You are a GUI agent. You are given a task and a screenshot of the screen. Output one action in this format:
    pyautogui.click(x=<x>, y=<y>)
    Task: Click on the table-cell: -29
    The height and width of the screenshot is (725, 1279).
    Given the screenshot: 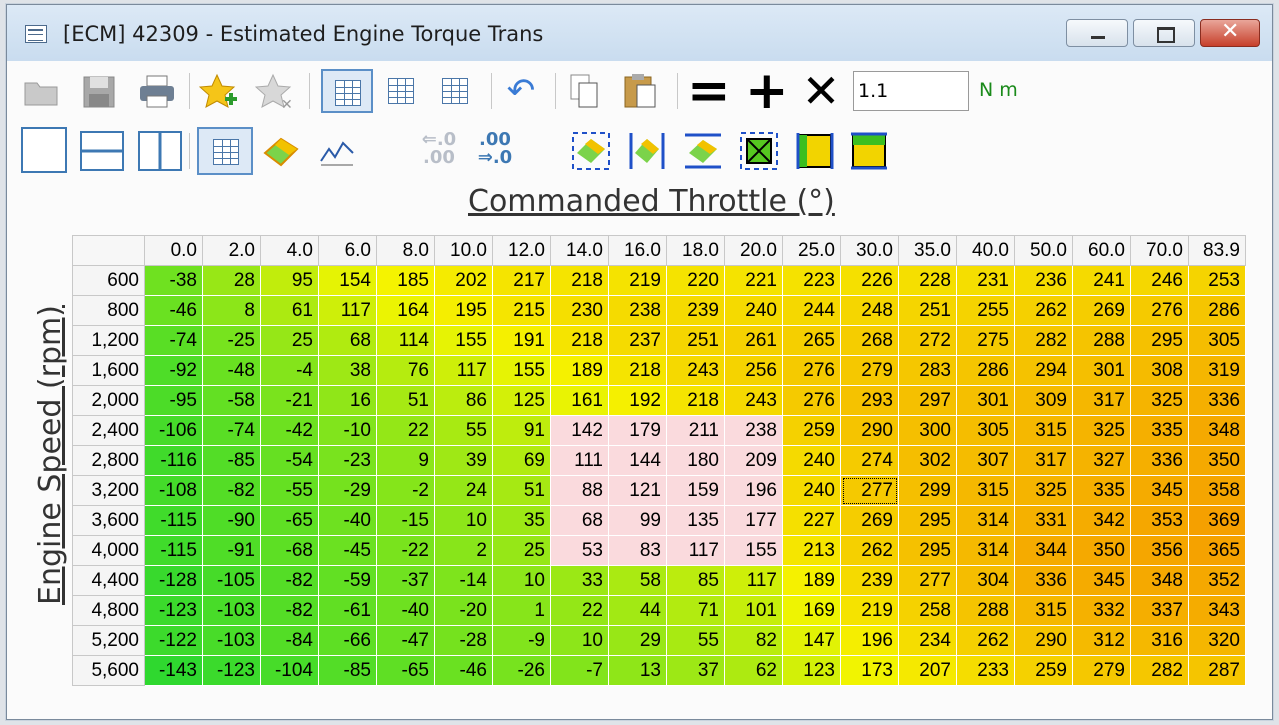 What is the action you would take?
    pyautogui.click(x=347, y=490)
    